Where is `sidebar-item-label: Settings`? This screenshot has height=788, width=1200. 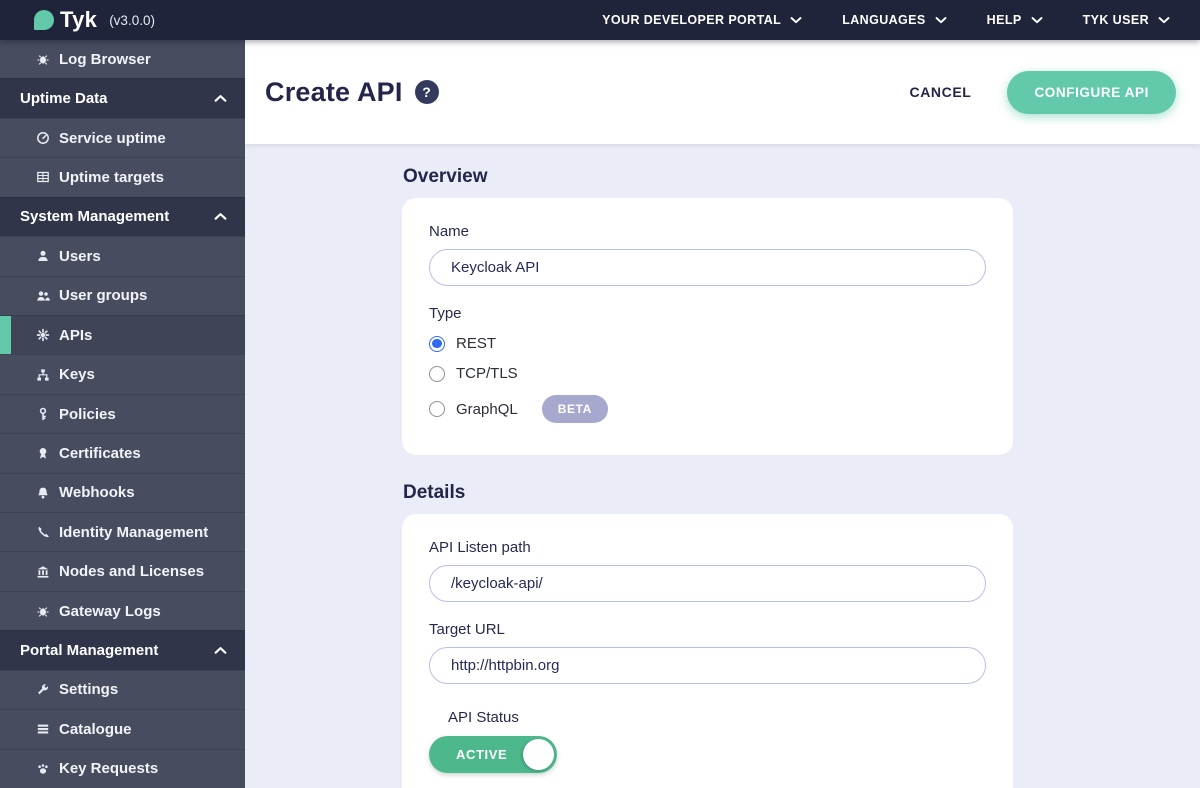
sidebar-item-label: Settings is located at coordinates (89, 690).